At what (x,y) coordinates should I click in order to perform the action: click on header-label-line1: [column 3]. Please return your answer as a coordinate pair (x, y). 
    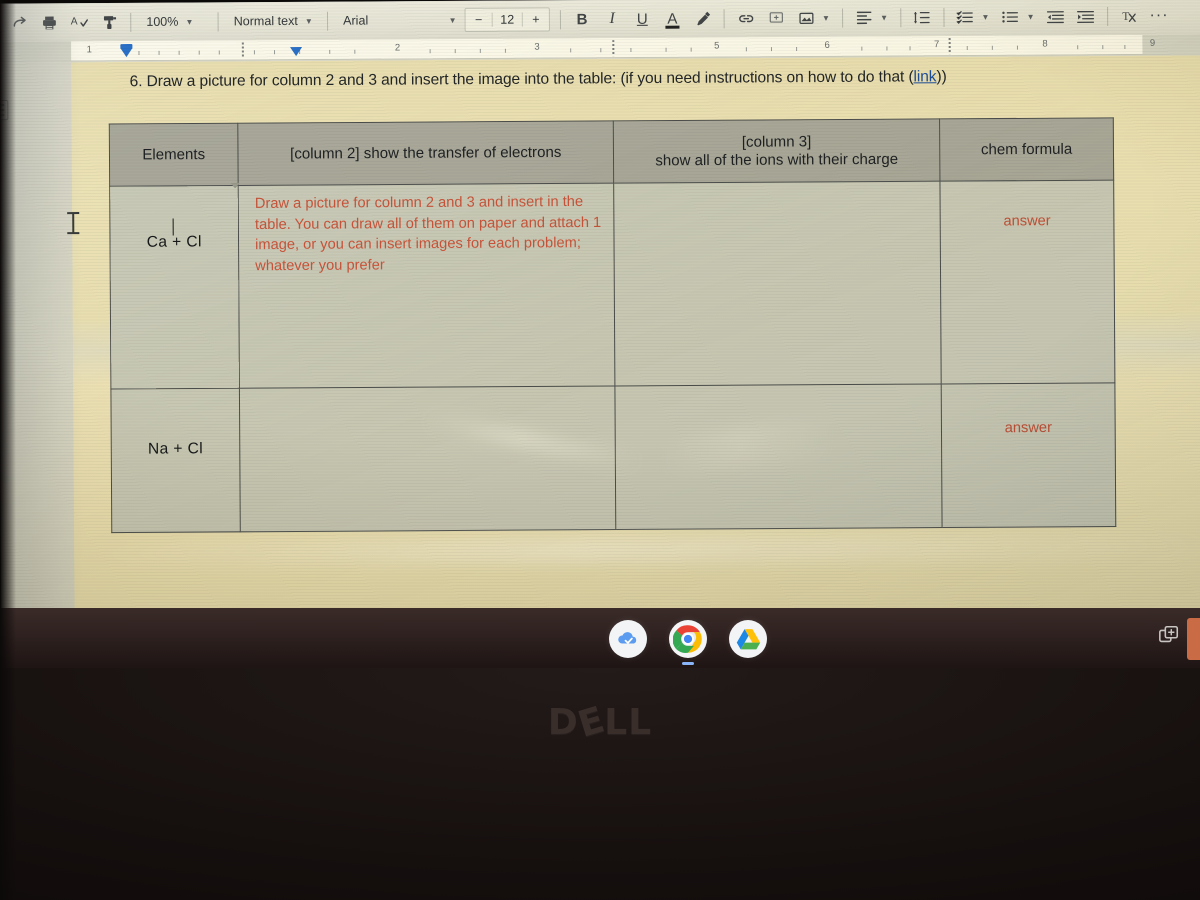
    Looking at the image, I should click on (776, 142).